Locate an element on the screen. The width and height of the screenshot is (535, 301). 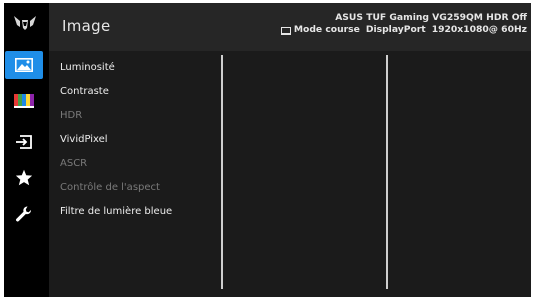
input-select-icon is located at coordinates (24, 142).